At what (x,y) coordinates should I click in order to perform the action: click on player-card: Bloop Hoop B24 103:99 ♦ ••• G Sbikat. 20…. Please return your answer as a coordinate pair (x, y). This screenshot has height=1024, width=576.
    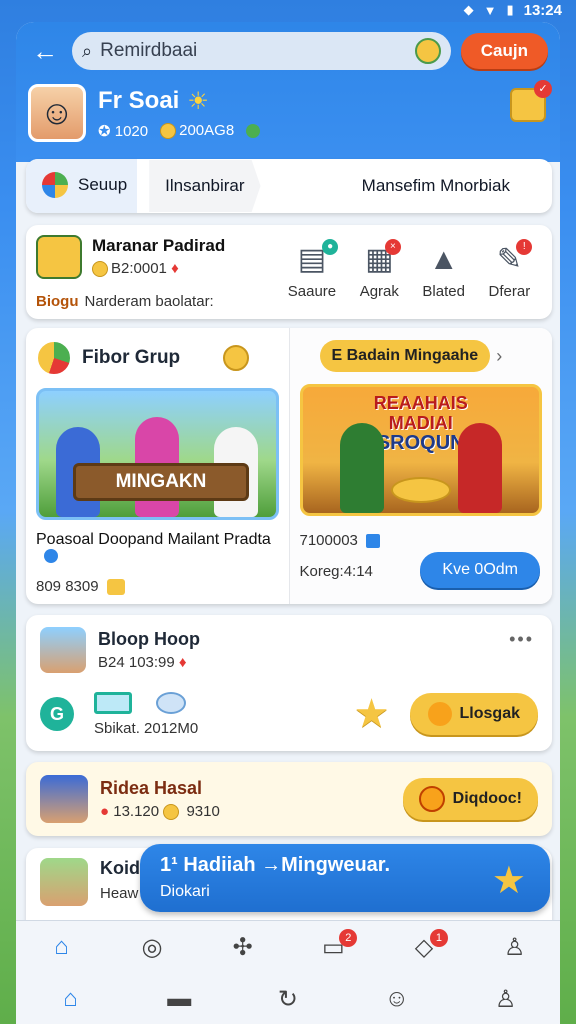
    Looking at the image, I should click on (289, 683).